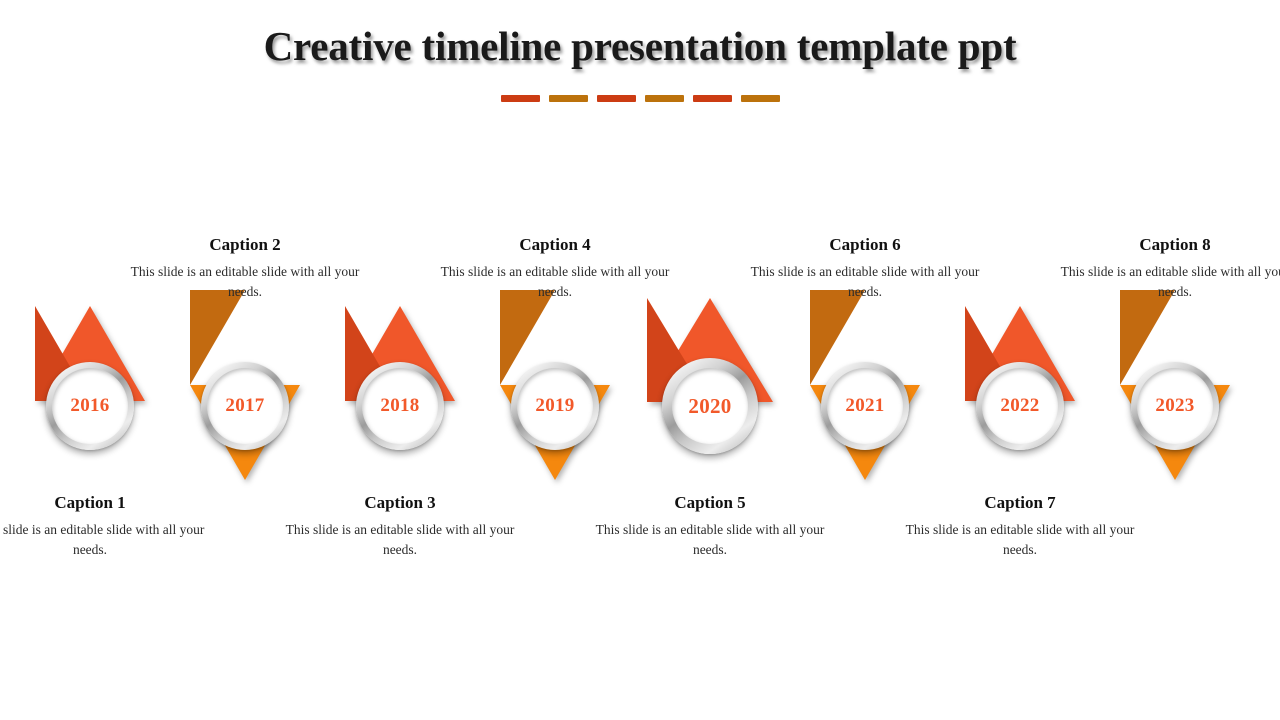  Describe the element at coordinates (1175, 244) in the screenshot. I see `caption-title: Caption 8` at that location.